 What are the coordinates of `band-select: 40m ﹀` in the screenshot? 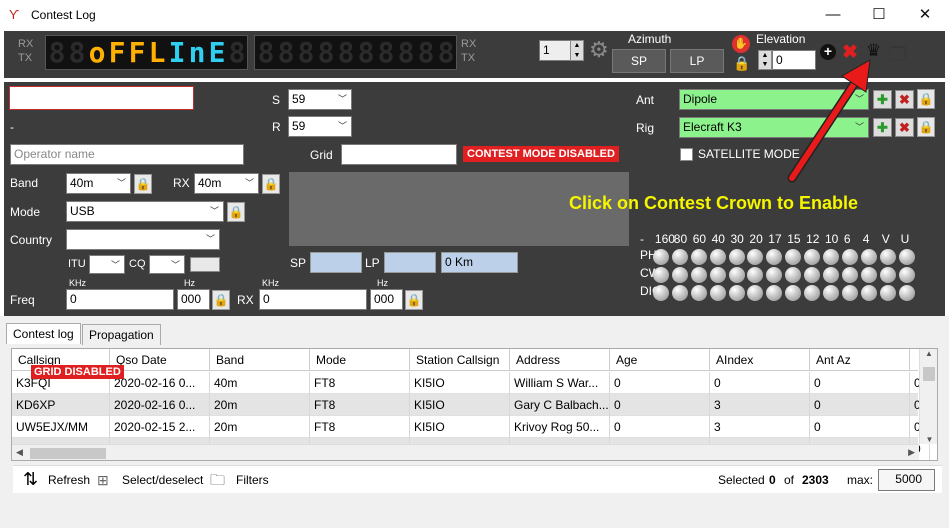 It's located at (98, 183).